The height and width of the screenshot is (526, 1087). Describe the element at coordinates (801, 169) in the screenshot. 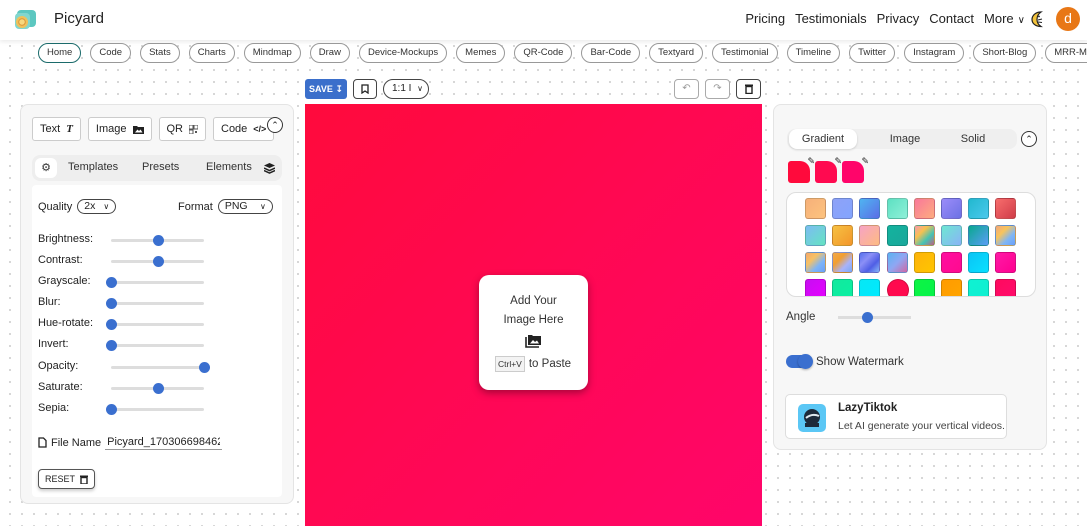

I see `gradient-color-1: ✎` at that location.